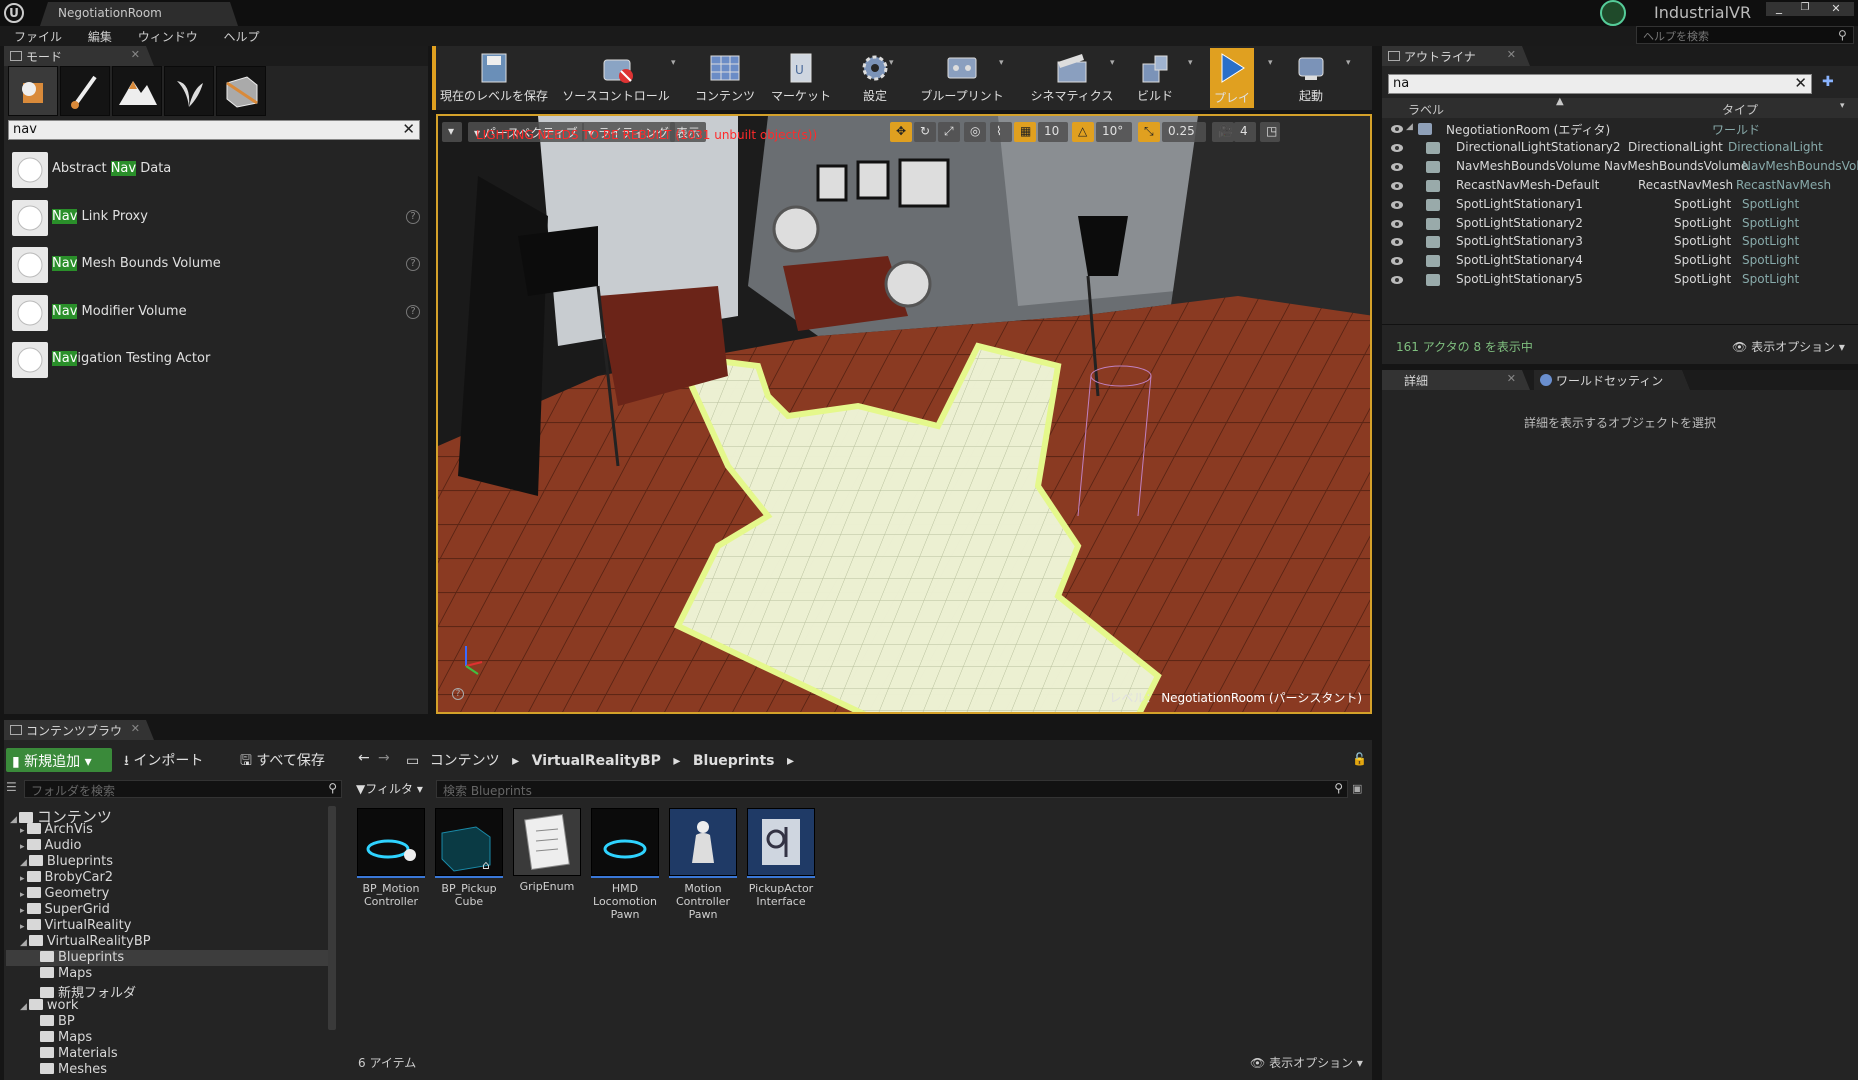  Describe the element at coordinates (171, 846) in the screenshot. I see `folder-item: ▸ Audio` at that location.